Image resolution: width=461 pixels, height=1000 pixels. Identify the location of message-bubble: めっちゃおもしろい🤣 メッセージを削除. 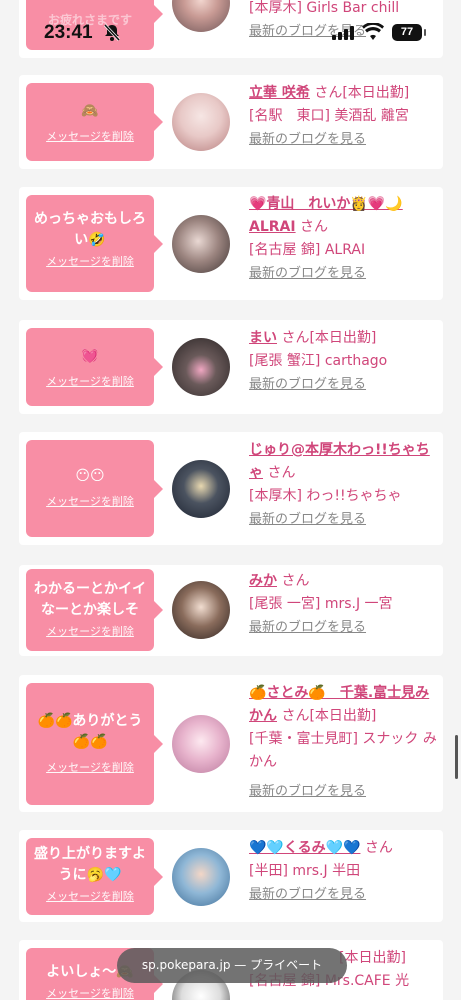
(94, 243).